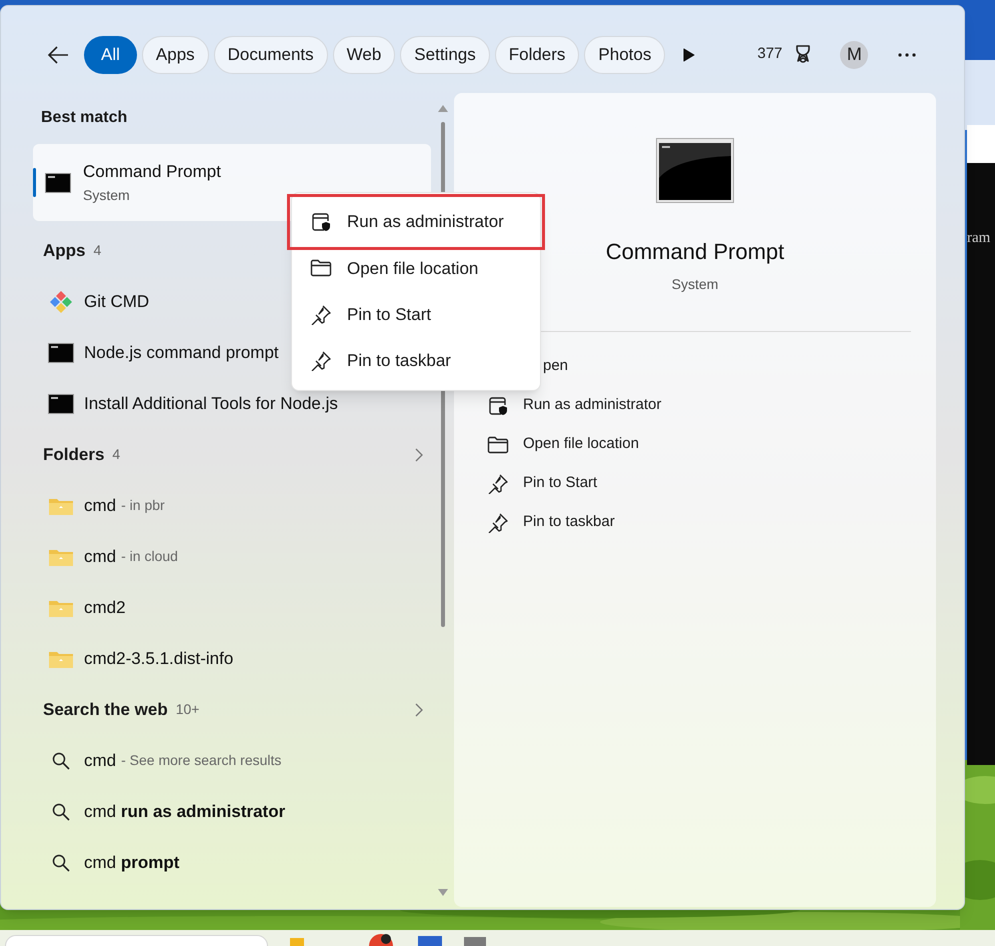 The width and height of the screenshot is (995, 946). I want to click on result-detail: - in pbr, so click(143, 505).